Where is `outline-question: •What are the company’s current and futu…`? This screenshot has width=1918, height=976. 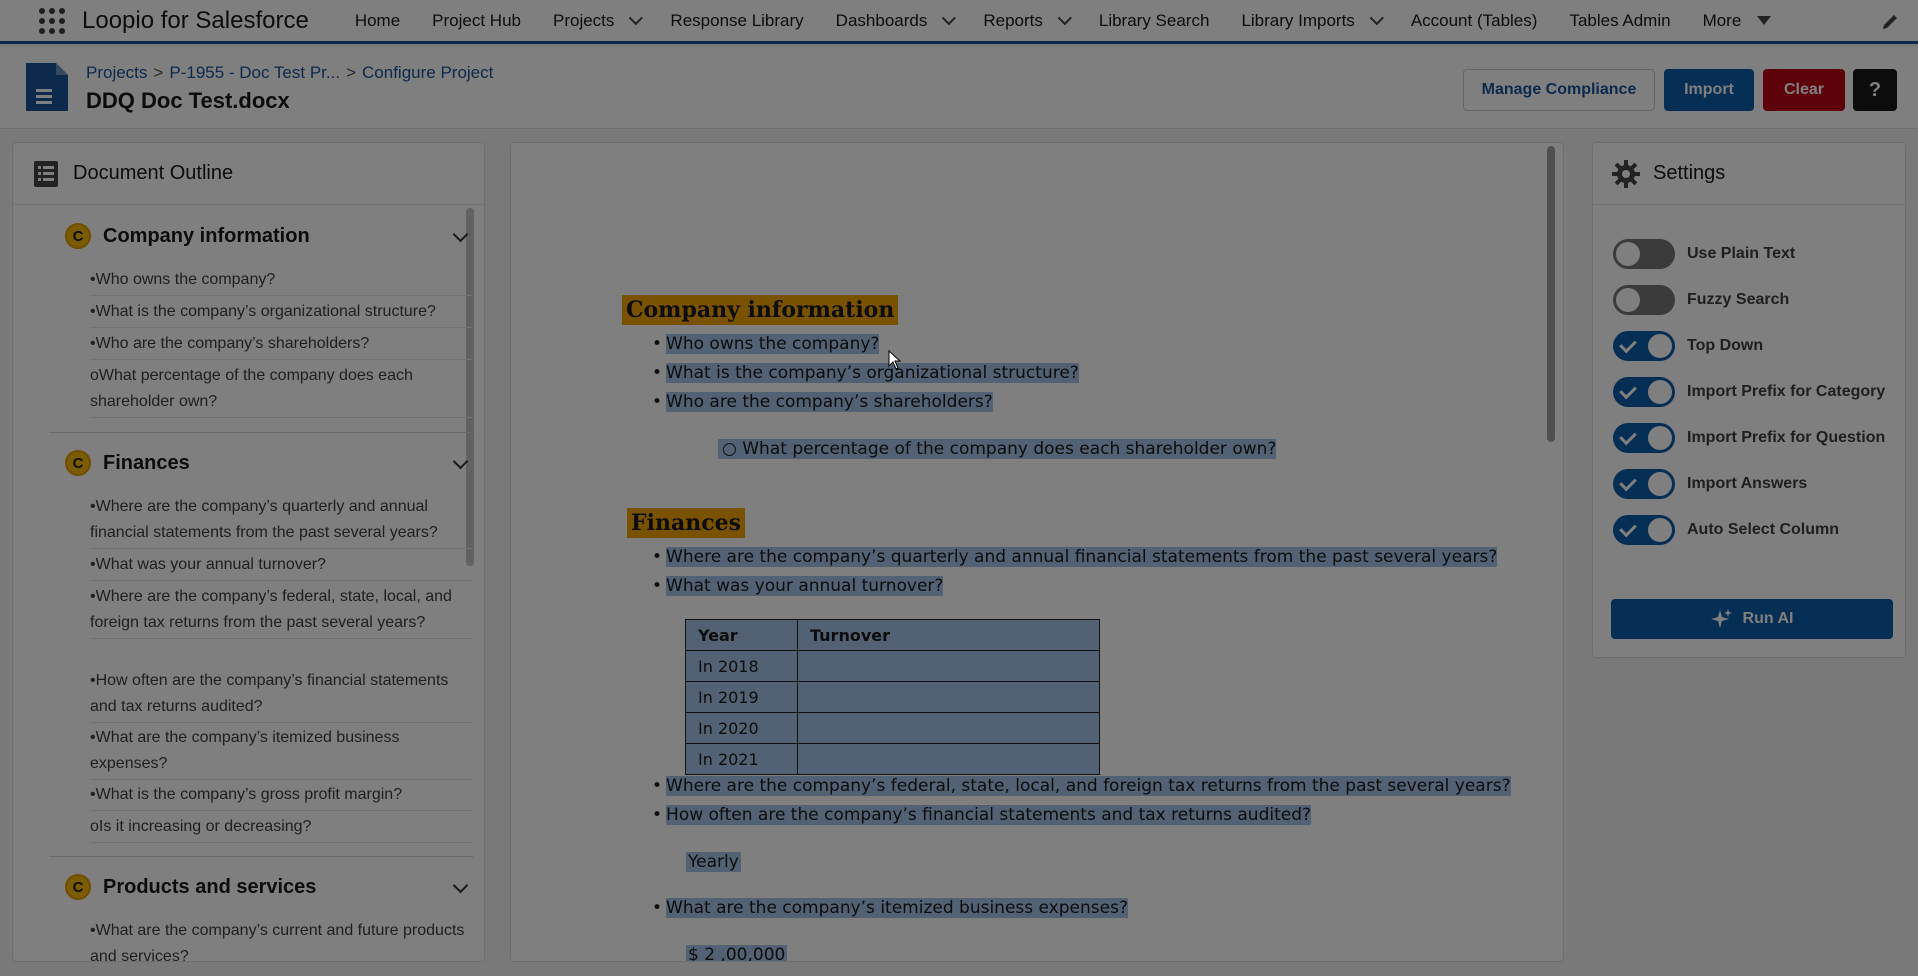 outline-question: •What are the company’s current and futu… is located at coordinates (281, 939).